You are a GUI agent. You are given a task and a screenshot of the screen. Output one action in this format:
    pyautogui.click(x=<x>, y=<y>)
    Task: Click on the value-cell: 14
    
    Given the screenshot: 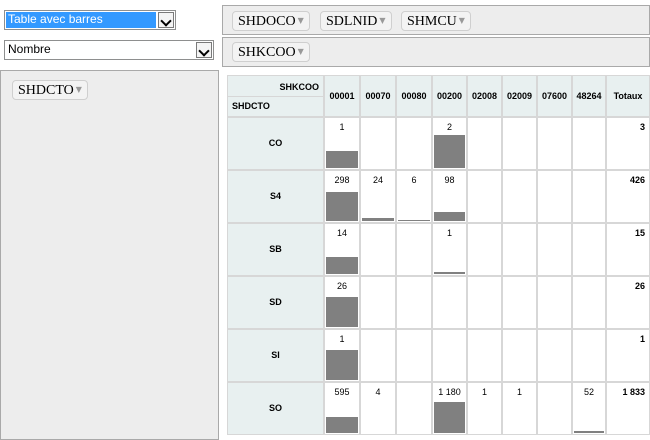 What is the action you would take?
    pyautogui.click(x=342, y=249)
    